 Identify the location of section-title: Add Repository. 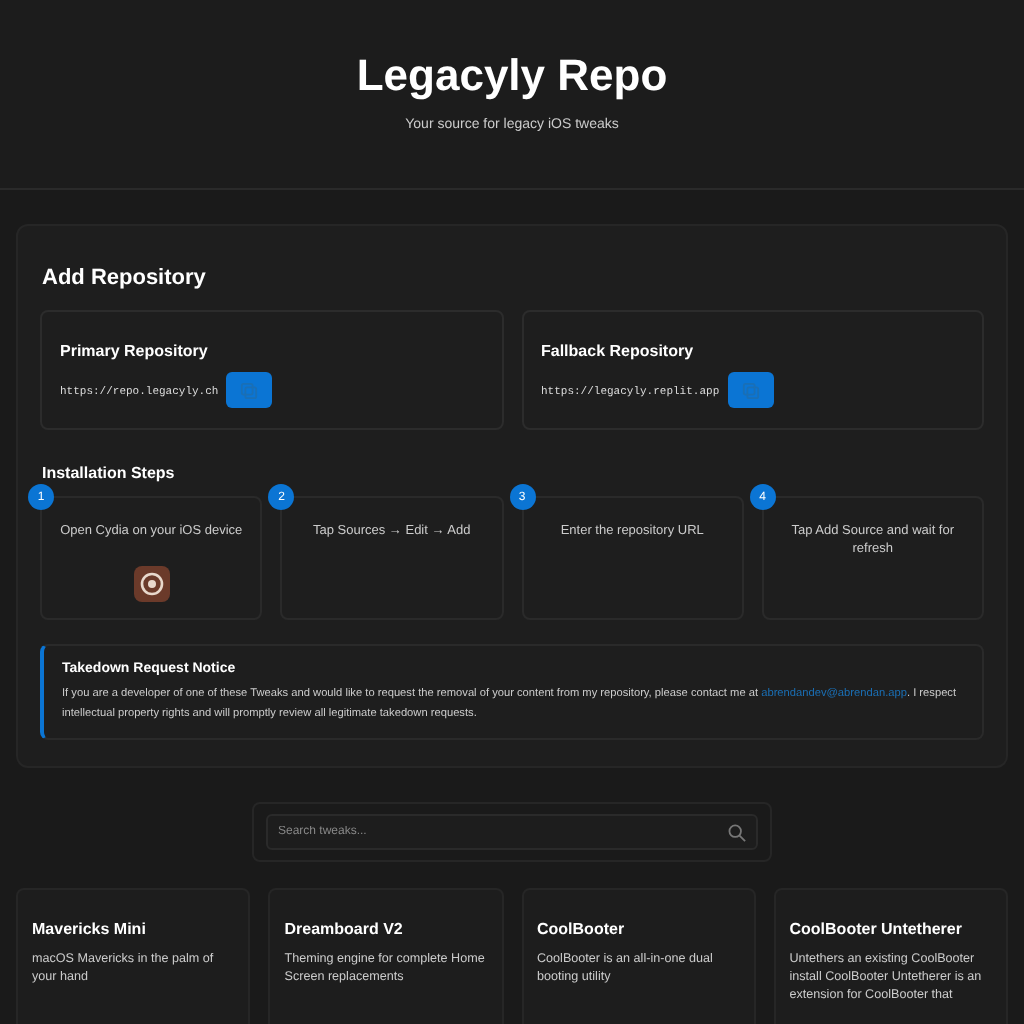
(125, 278).